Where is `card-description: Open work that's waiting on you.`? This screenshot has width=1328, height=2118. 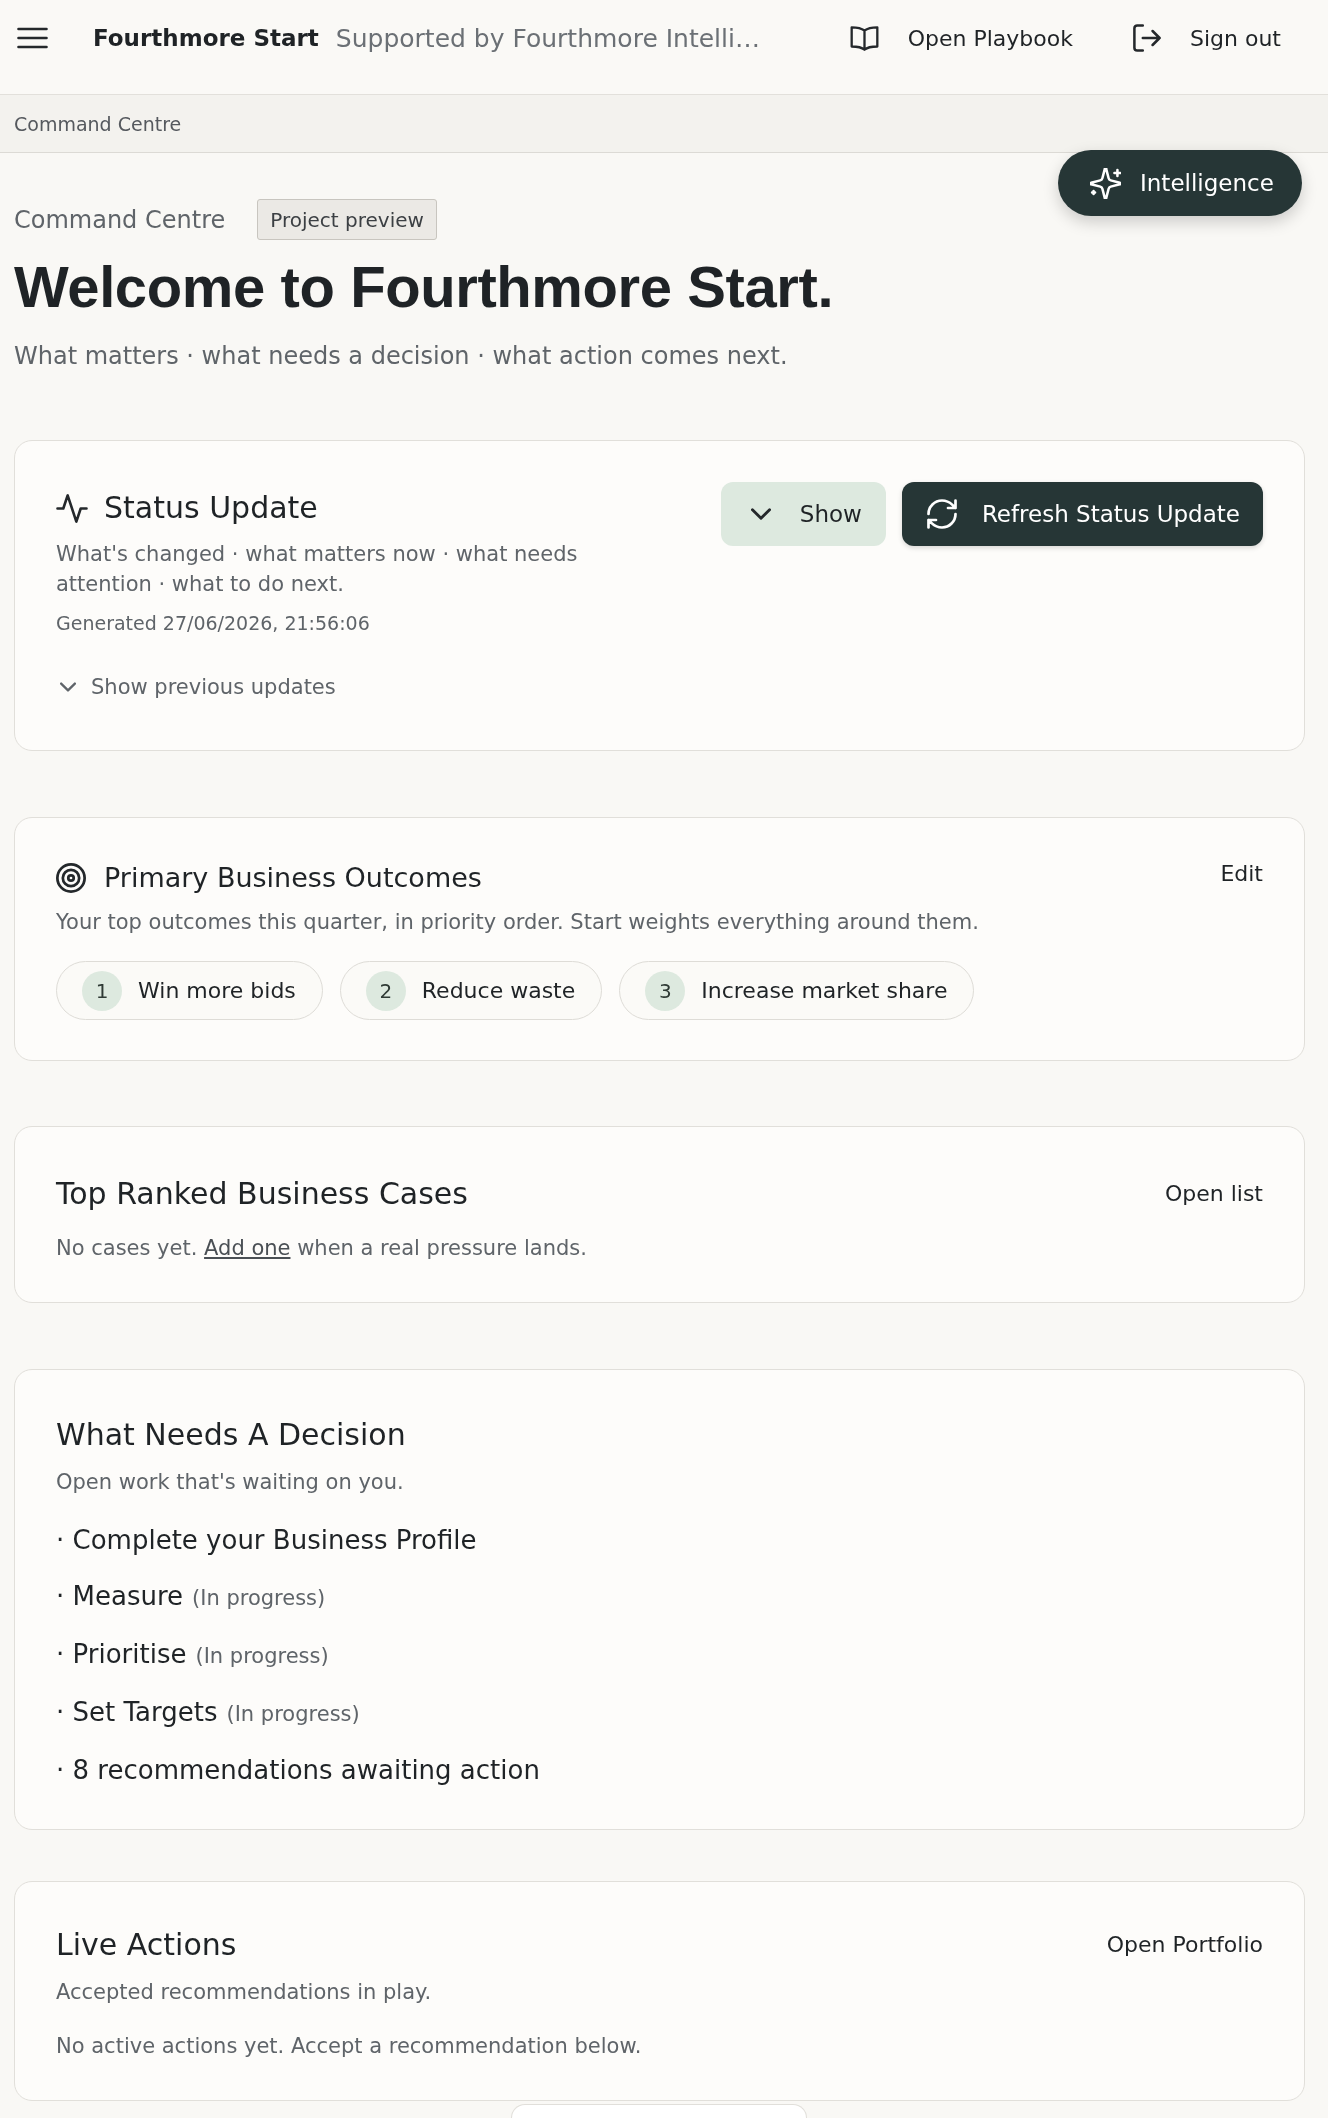
card-description: Open work that's waiting on you. is located at coordinates (230, 1482).